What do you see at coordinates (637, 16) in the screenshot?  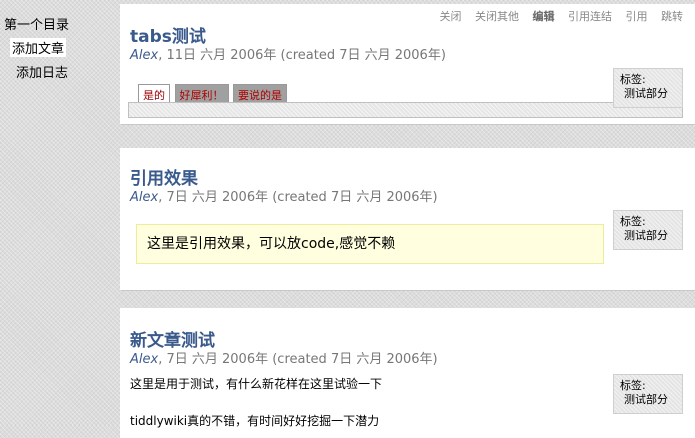 I see `reference-button: 引用` at bounding box center [637, 16].